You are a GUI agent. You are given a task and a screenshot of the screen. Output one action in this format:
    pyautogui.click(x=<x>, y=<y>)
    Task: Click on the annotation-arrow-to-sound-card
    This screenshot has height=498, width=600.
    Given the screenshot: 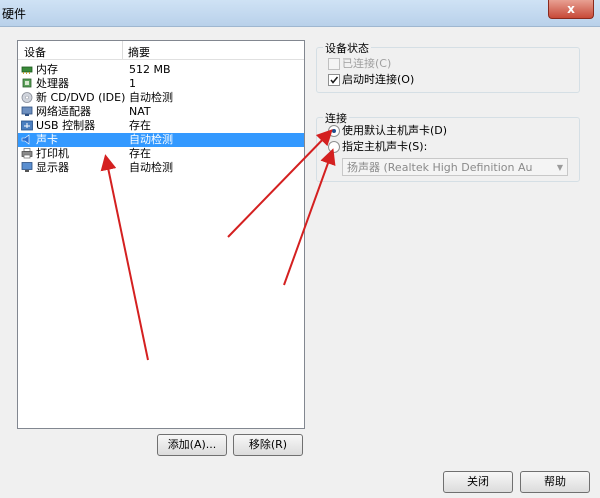 What is the action you would take?
    pyautogui.click(x=124, y=257)
    